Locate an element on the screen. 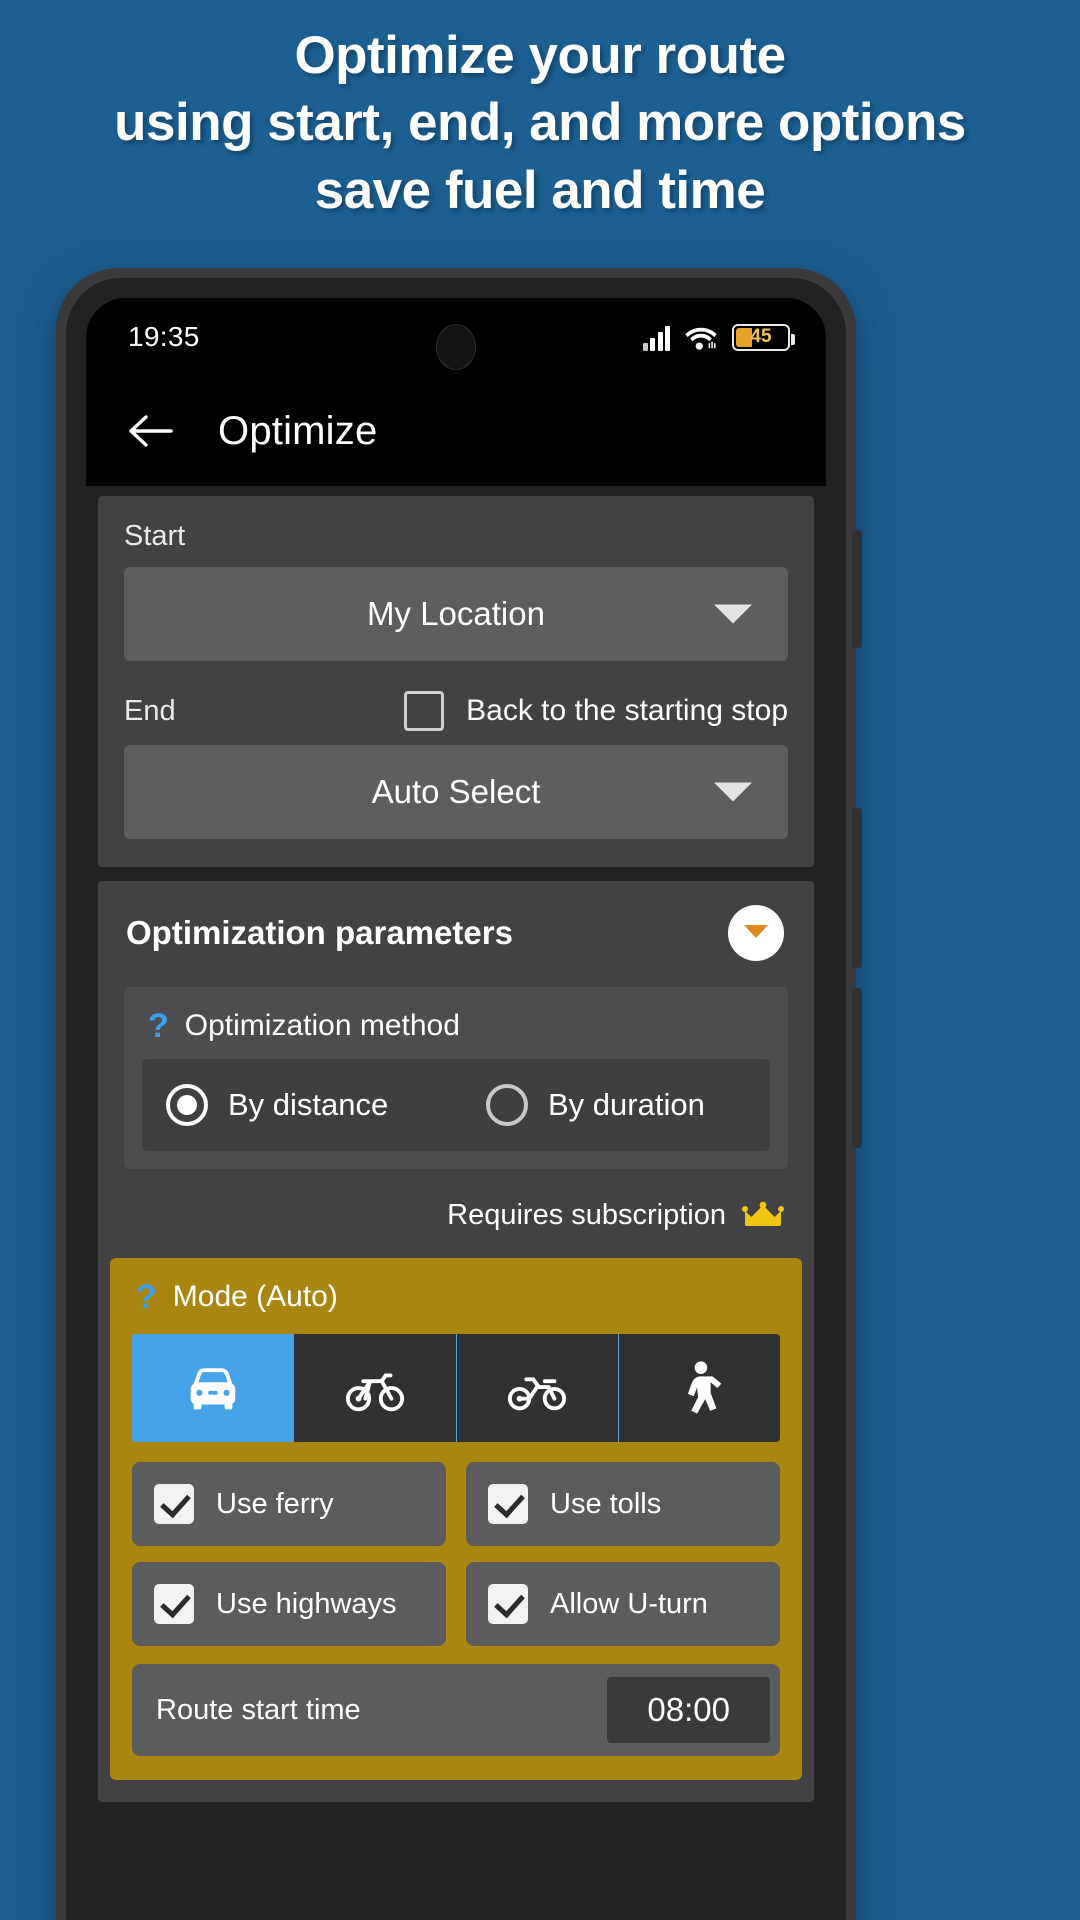 Image resolution: width=1080 pixels, height=1920 pixels. signal-bars-icon is located at coordinates (656, 338).